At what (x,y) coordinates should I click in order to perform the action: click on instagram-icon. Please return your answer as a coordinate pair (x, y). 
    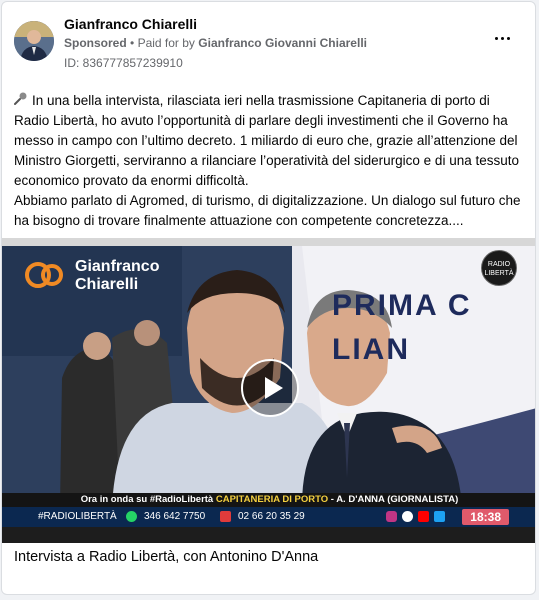
    Looking at the image, I should click on (391, 516).